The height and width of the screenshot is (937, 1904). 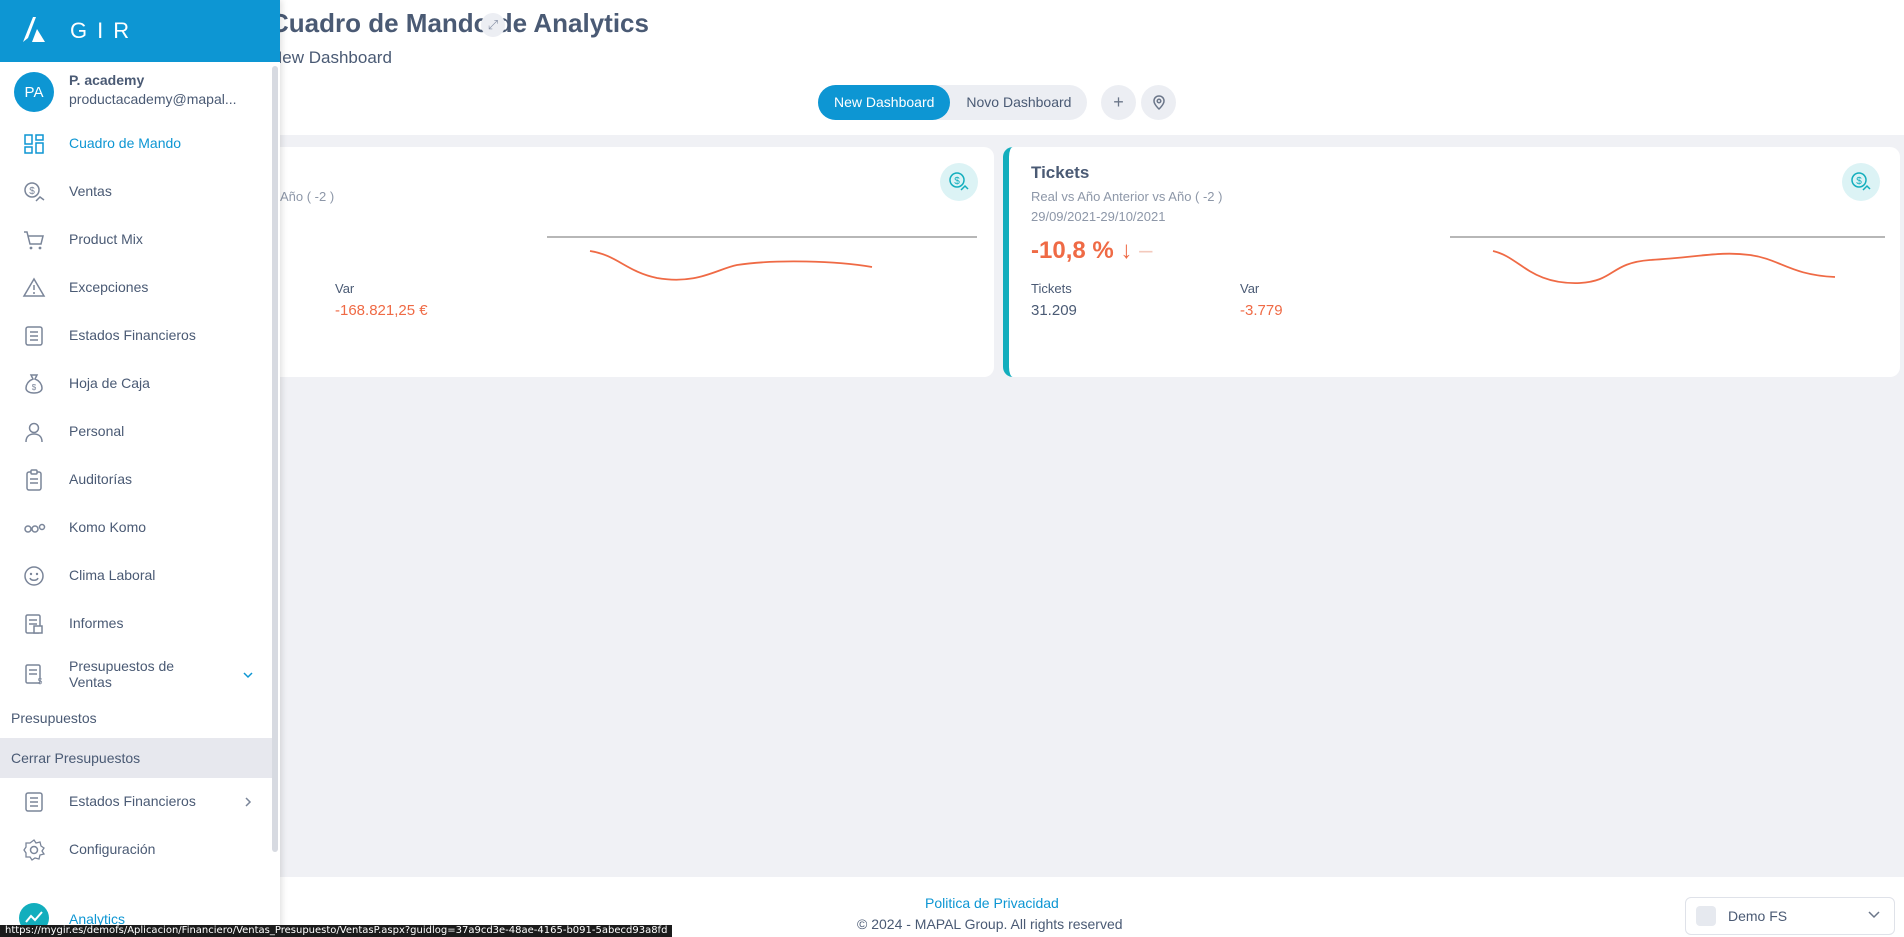 What do you see at coordinates (884, 102) in the screenshot?
I see `tab-new-dashboard: New Dashboard` at bounding box center [884, 102].